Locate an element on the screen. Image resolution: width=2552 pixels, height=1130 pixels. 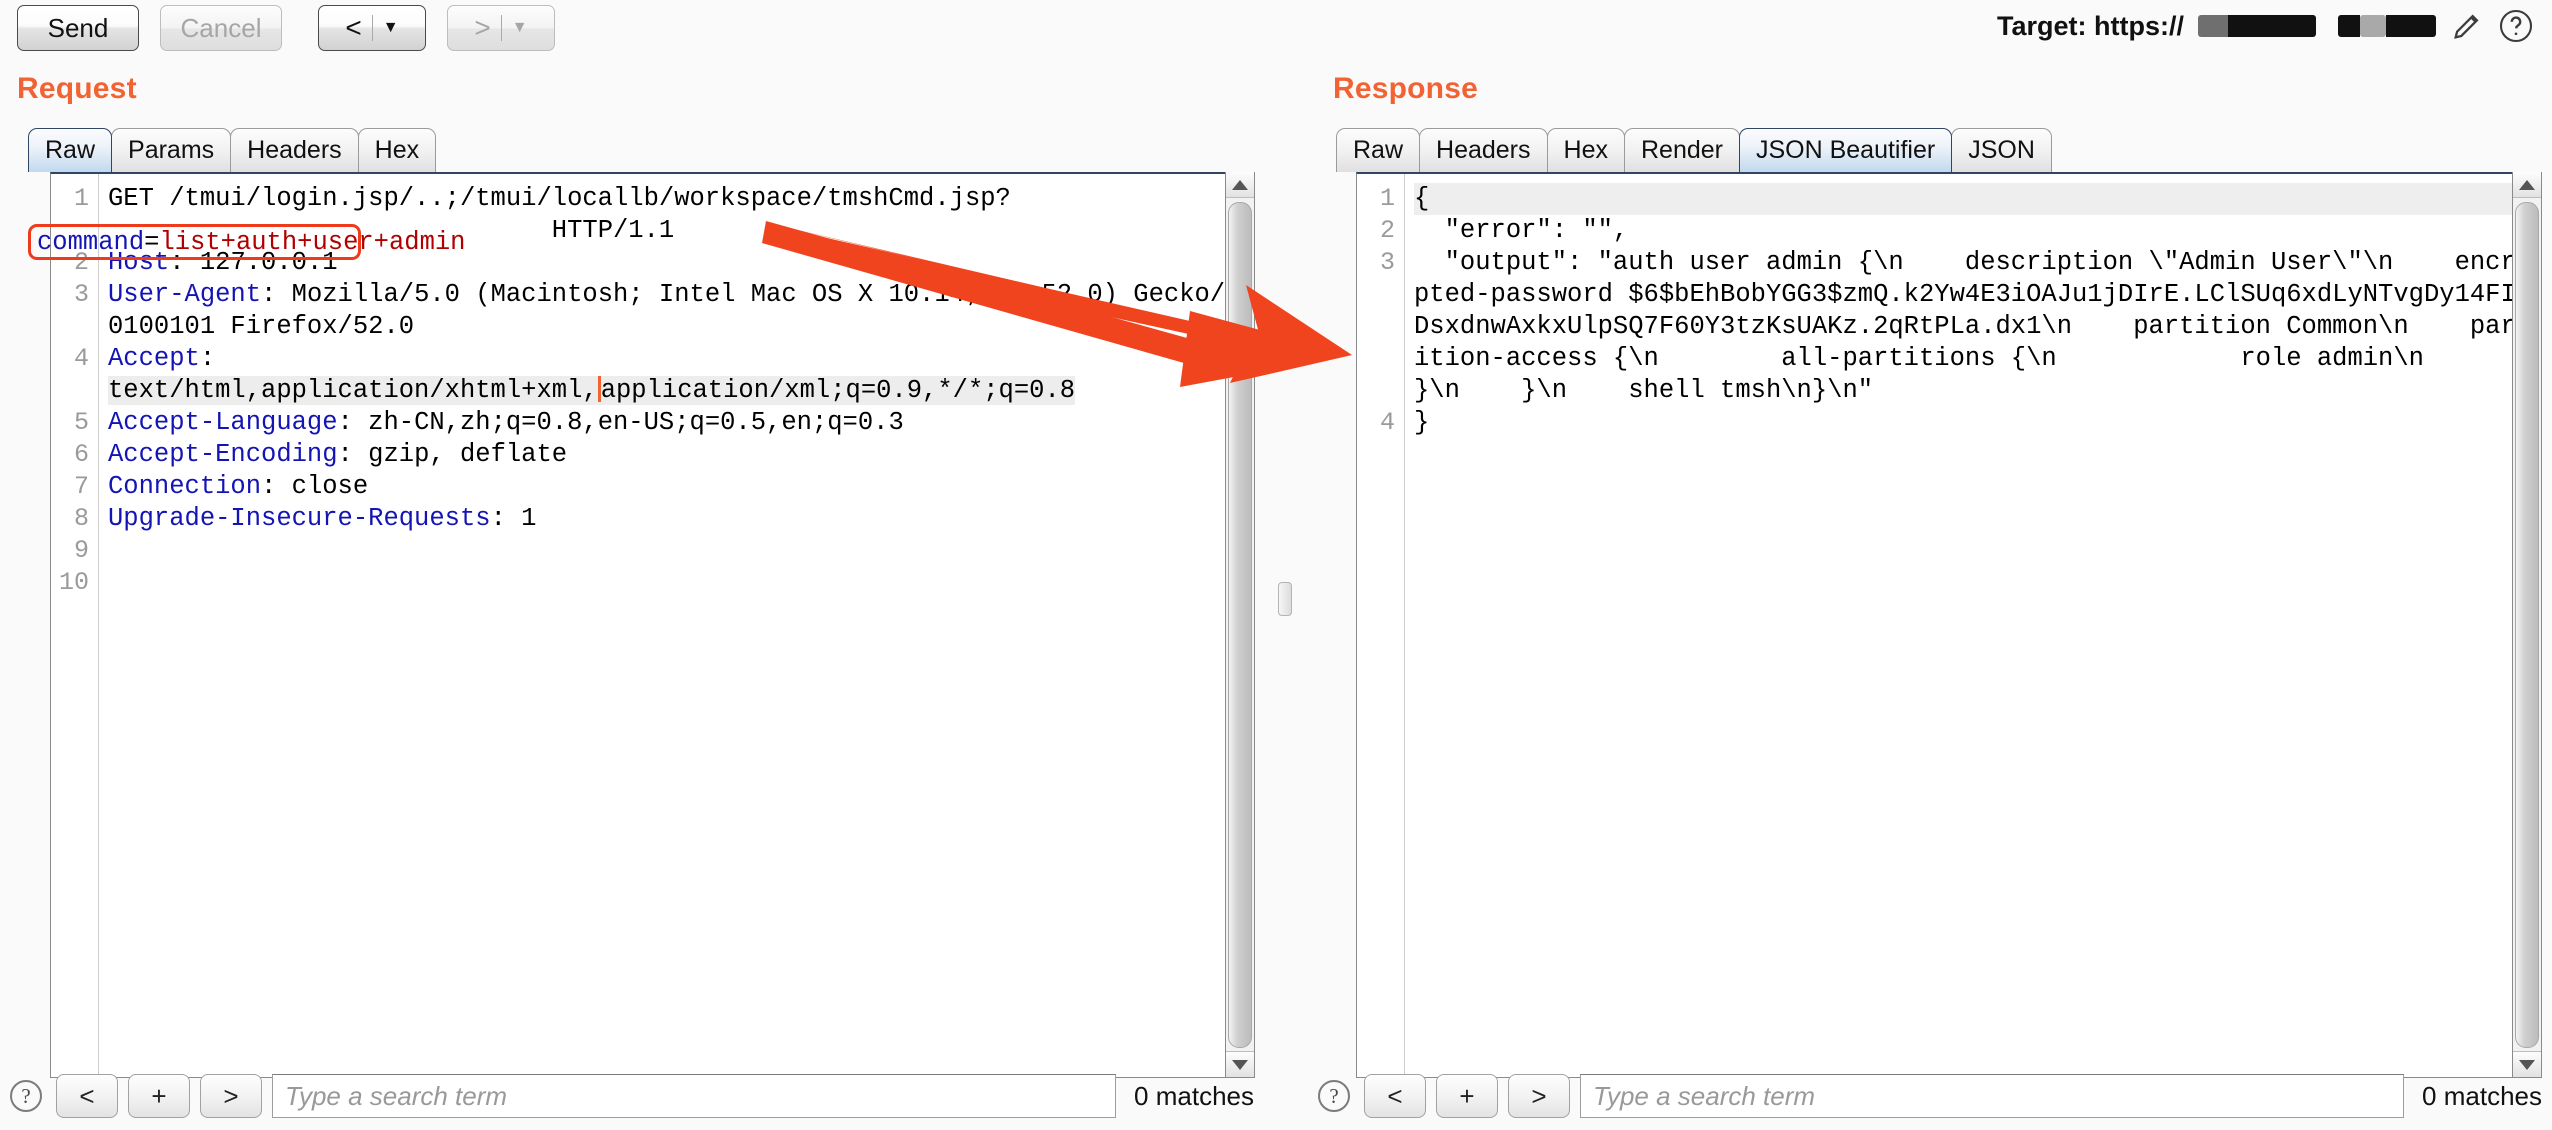
search-previous-label: < is located at coordinates (1395, 1095).